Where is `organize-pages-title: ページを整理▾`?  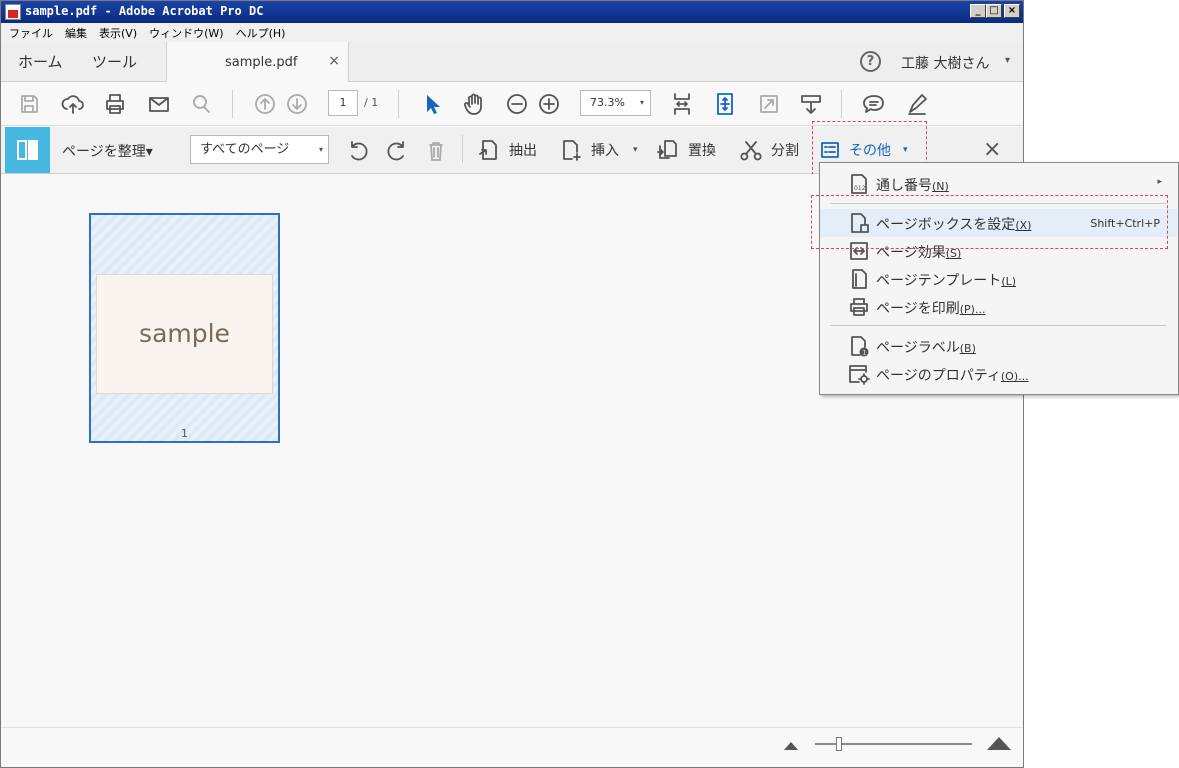 organize-pages-title: ページを整理▾ is located at coordinates (107, 151).